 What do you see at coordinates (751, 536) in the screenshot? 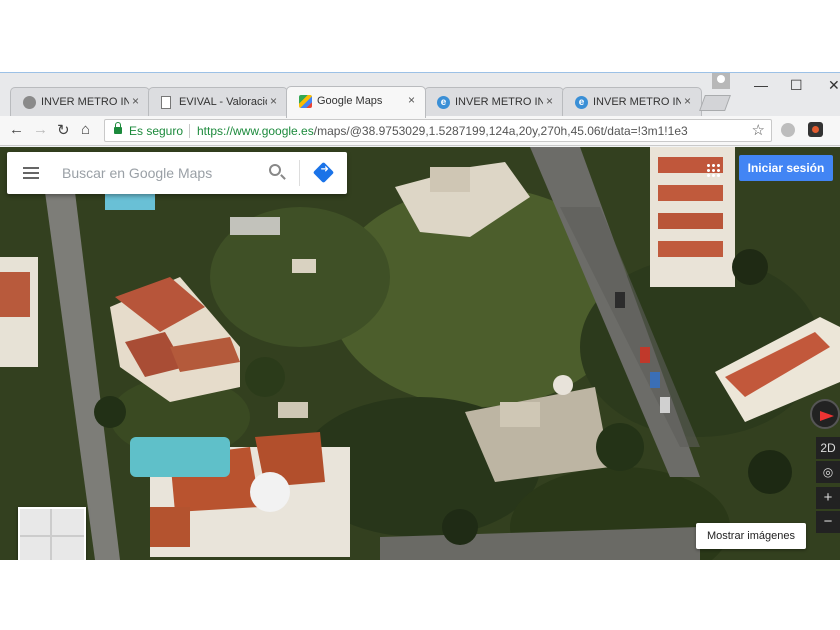
I see `show-images-button: Mostrar imágenes` at bounding box center [751, 536].